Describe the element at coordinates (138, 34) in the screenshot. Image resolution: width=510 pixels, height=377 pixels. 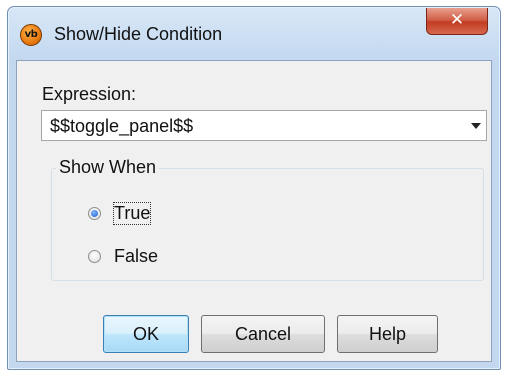
I see `window-title: Show/Hide Condition` at that location.